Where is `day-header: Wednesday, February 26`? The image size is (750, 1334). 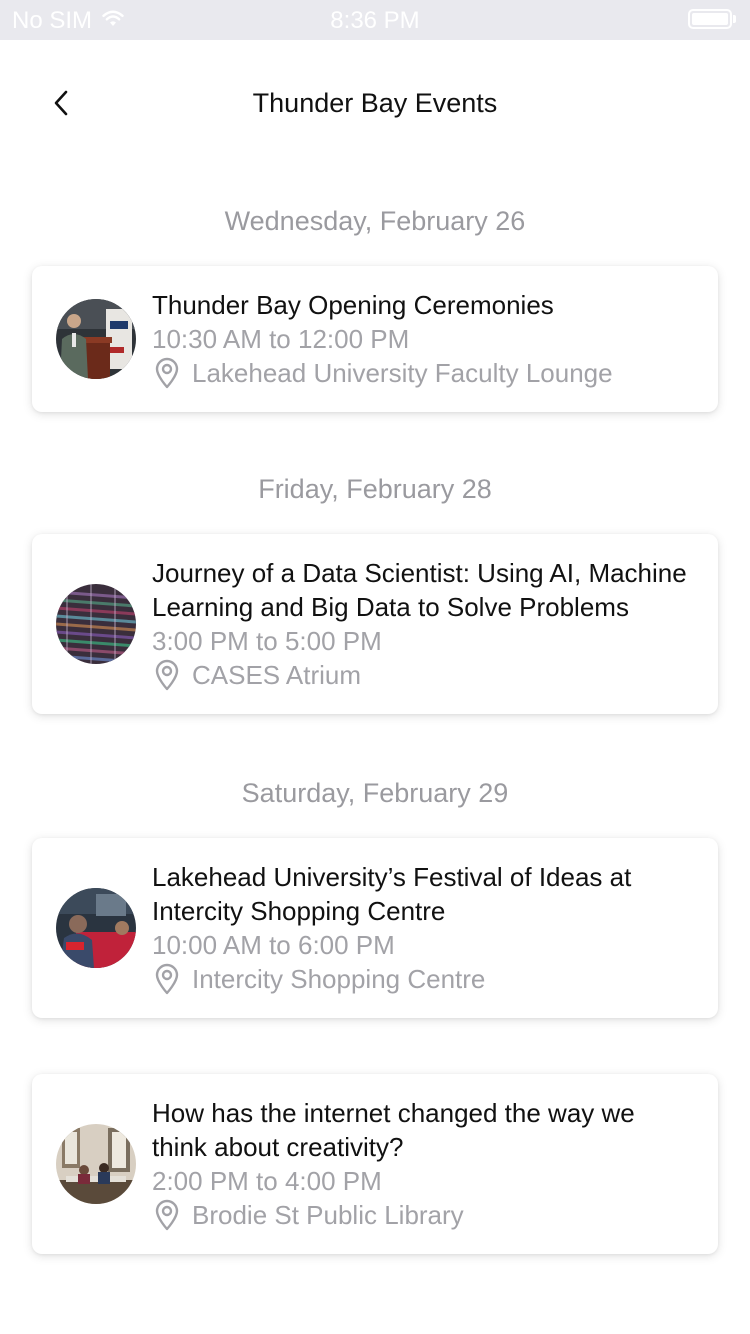 day-header: Wednesday, February 26 is located at coordinates (375, 221).